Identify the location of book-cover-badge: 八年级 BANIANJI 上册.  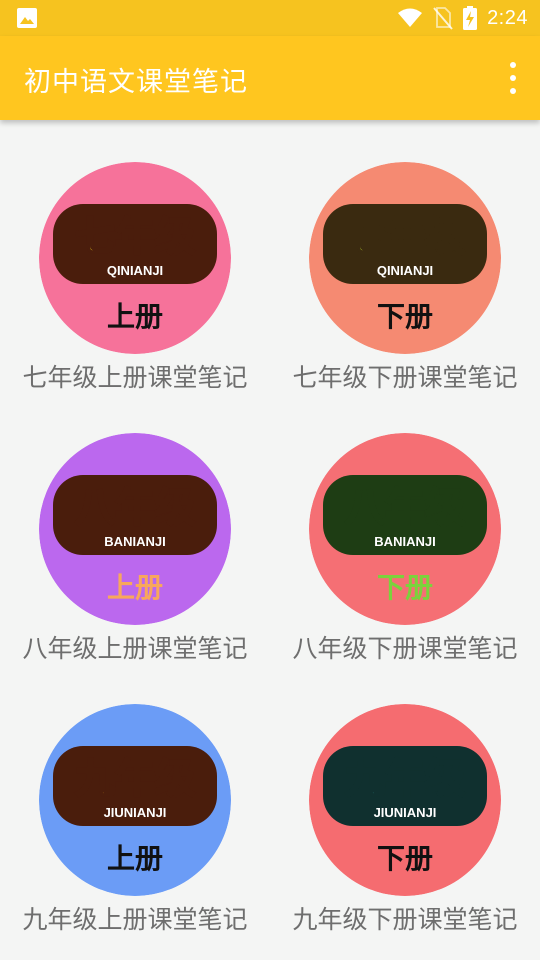
(135, 529).